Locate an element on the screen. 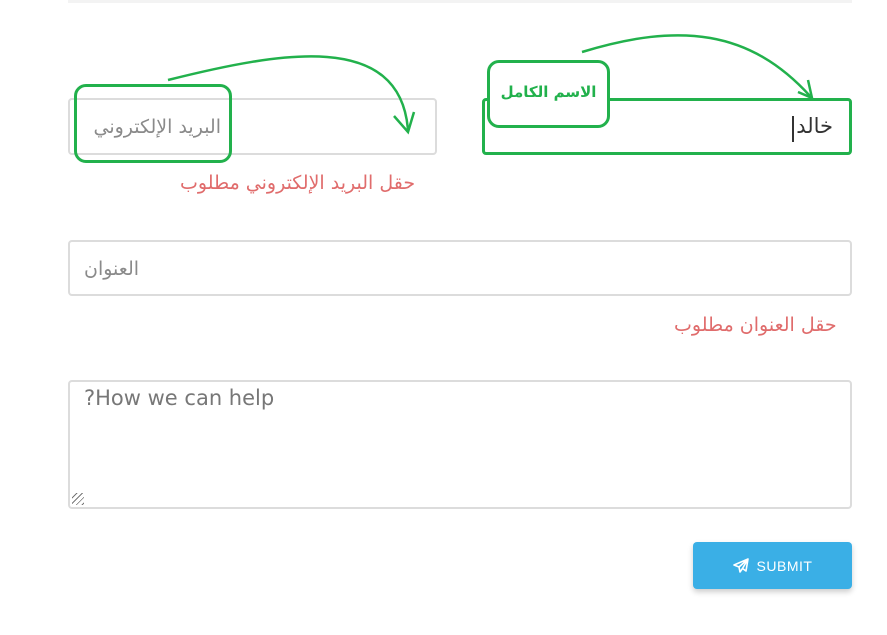 Image resolution: width=887 pixels, height=635 pixels. full-name-annotation-label: الاسم الكامل is located at coordinates (548, 92).